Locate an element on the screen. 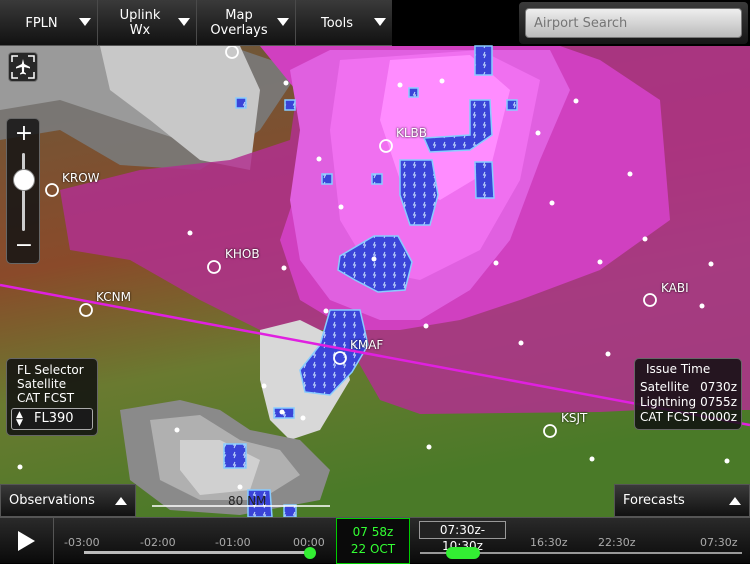 The height and width of the screenshot is (564, 750). search-container is located at coordinates (633, 23).